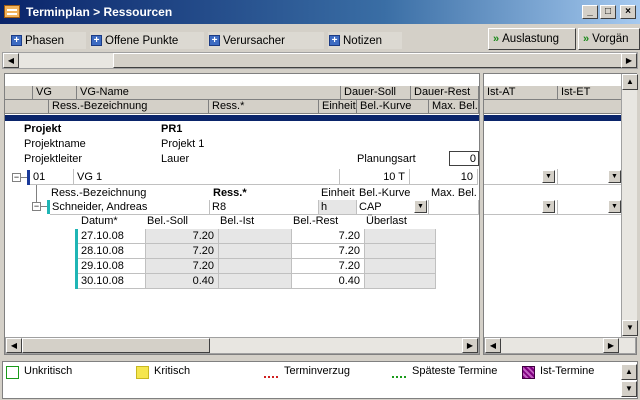  What do you see at coordinates (99, 12) in the screenshot?
I see `window-title: Terminplan > Ressourcen` at bounding box center [99, 12].